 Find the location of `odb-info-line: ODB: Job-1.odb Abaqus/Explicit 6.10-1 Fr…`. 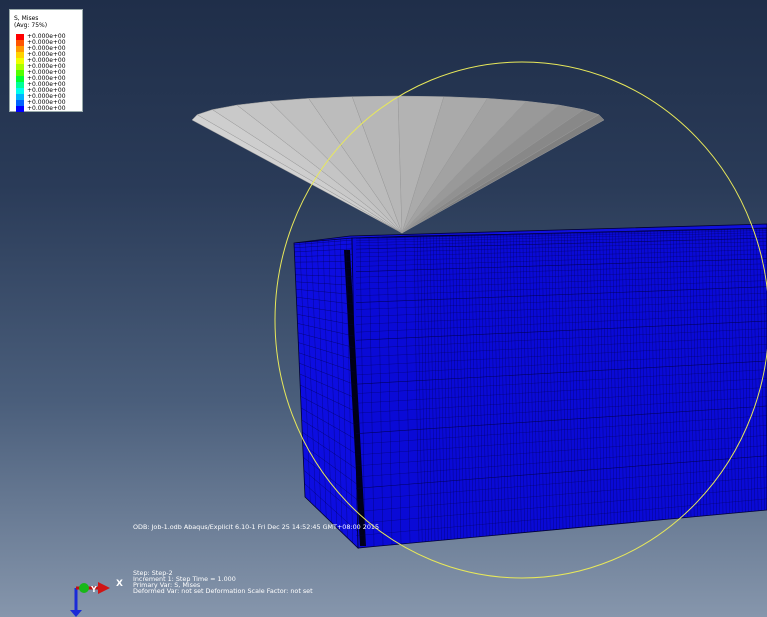

odb-info-line: ODB: Job-1.odb Abaqus/Explicit 6.10-1 Fr… is located at coordinates (256, 527).